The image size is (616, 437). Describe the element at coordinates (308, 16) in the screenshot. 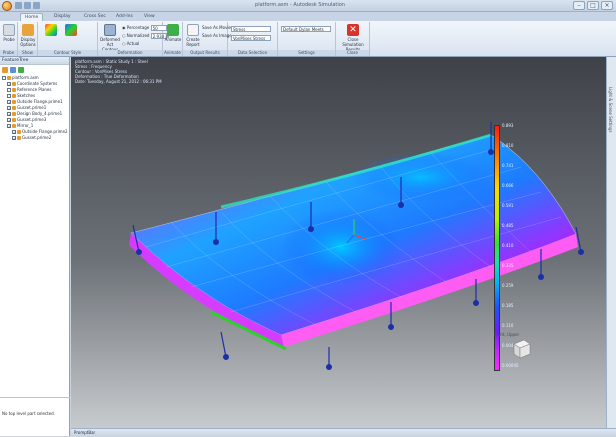

I see `ribbon-tabs: Home Display Cross Sec Add-Ins View` at that location.